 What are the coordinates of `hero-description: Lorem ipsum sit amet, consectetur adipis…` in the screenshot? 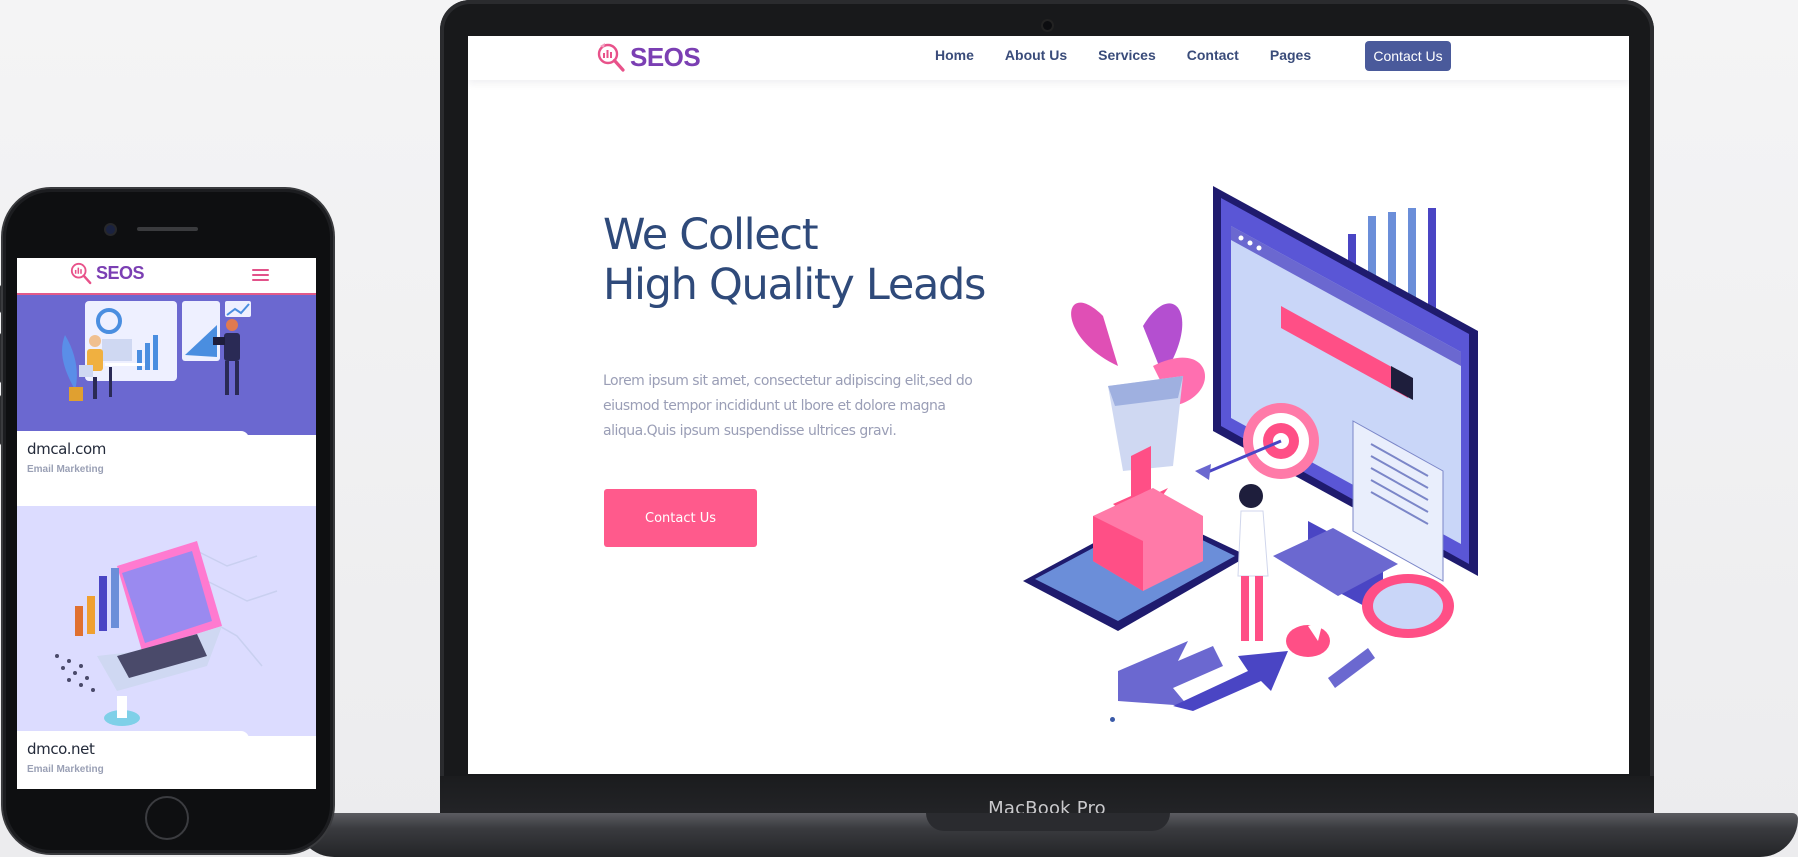 It's located at (788, 406).